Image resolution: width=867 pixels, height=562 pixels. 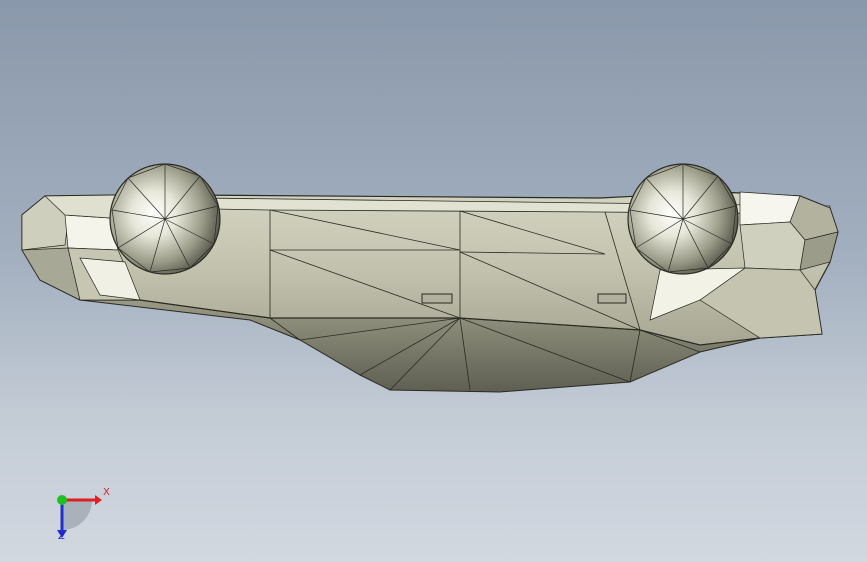 What do you see at coordinates (683, 219) in the screenshot?
I see `rear-wheel` at bounding box center [683, 219].